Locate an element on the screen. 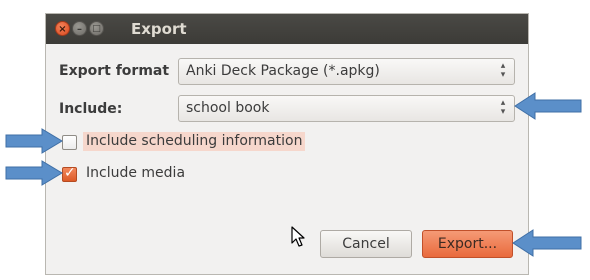  check-icon: ✓ is located at coordinates (70, 173).